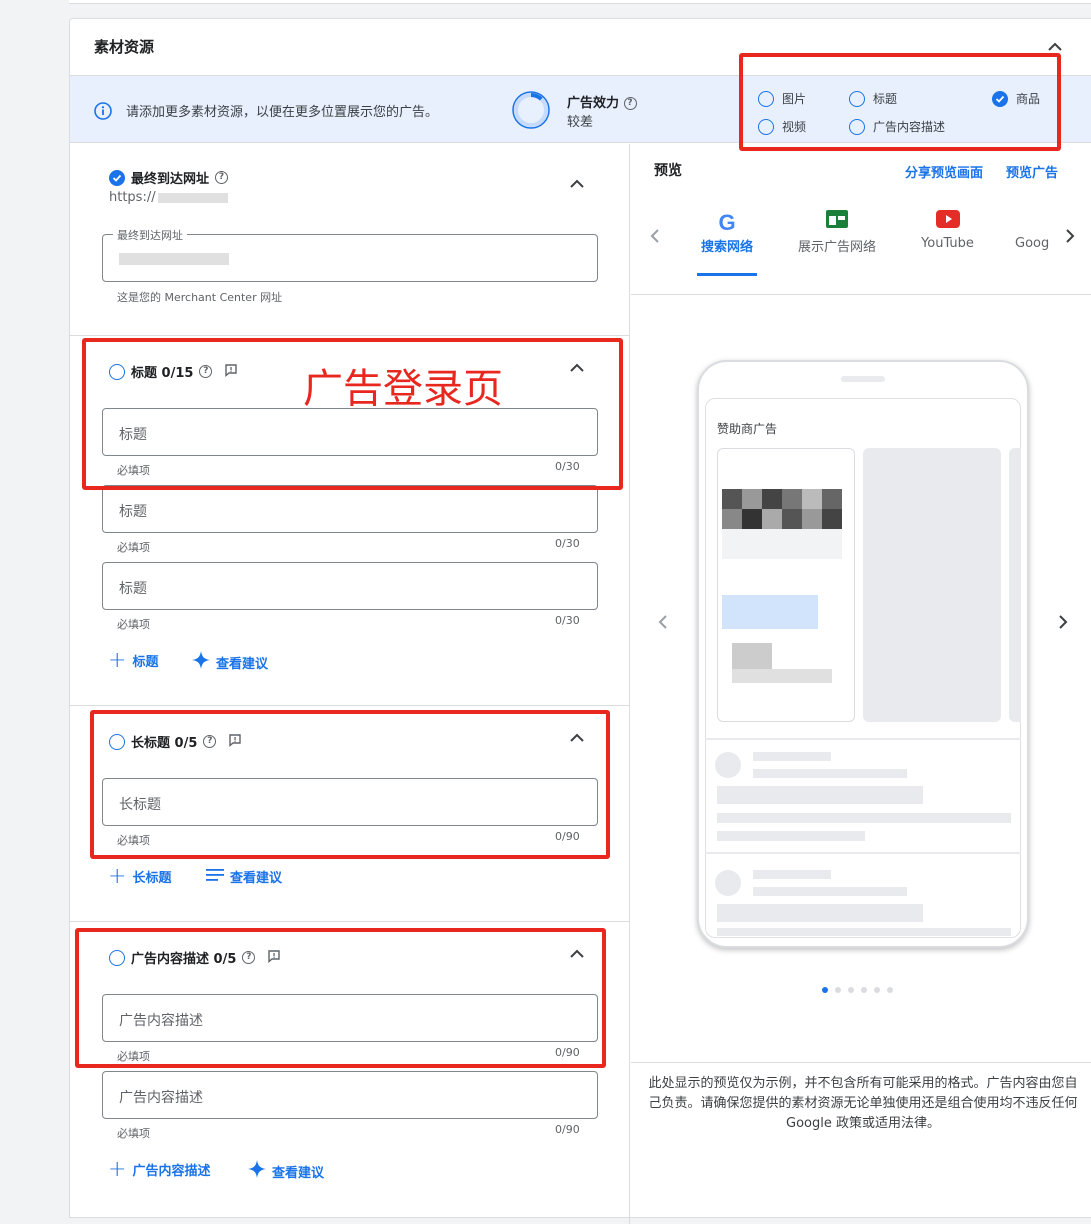 The image size is (1091, 1224). What do you see at coordinates (663, 622) in the screenshot?
I see `carousel-prev-chevron-icon` at bounding box center [663, 622].